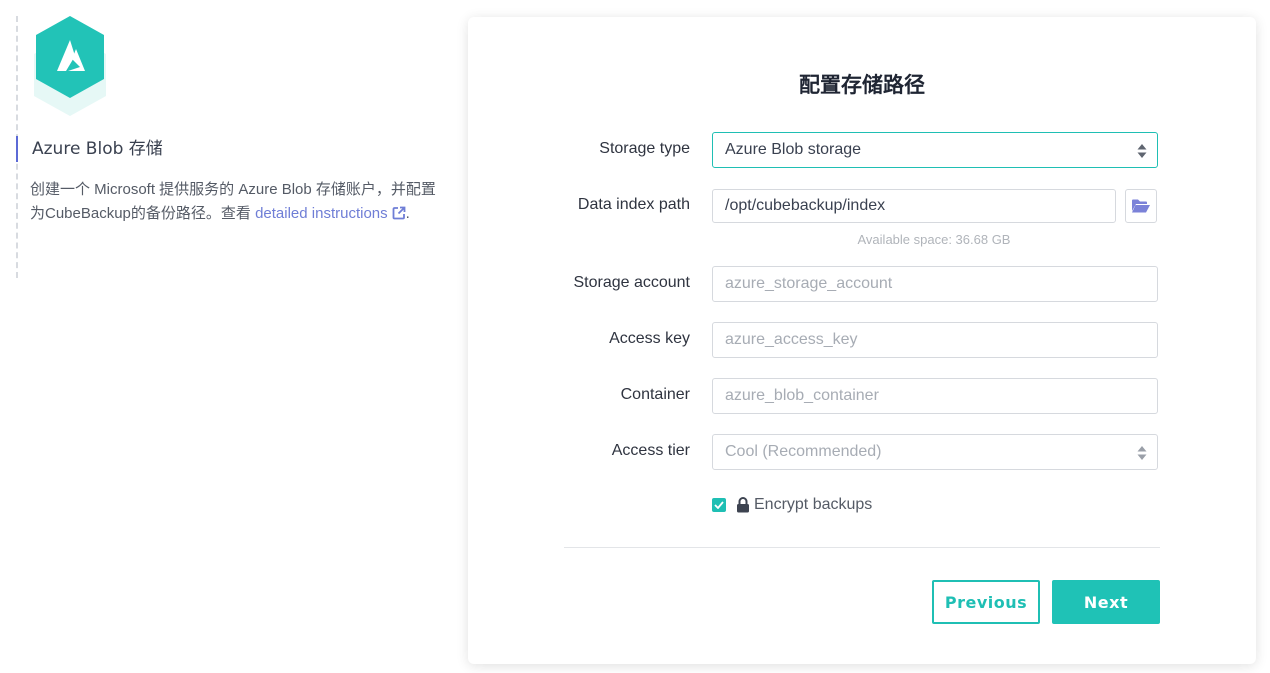  I want to click on encrypt-backups-option: Encrypt backups, so click(792, 505).